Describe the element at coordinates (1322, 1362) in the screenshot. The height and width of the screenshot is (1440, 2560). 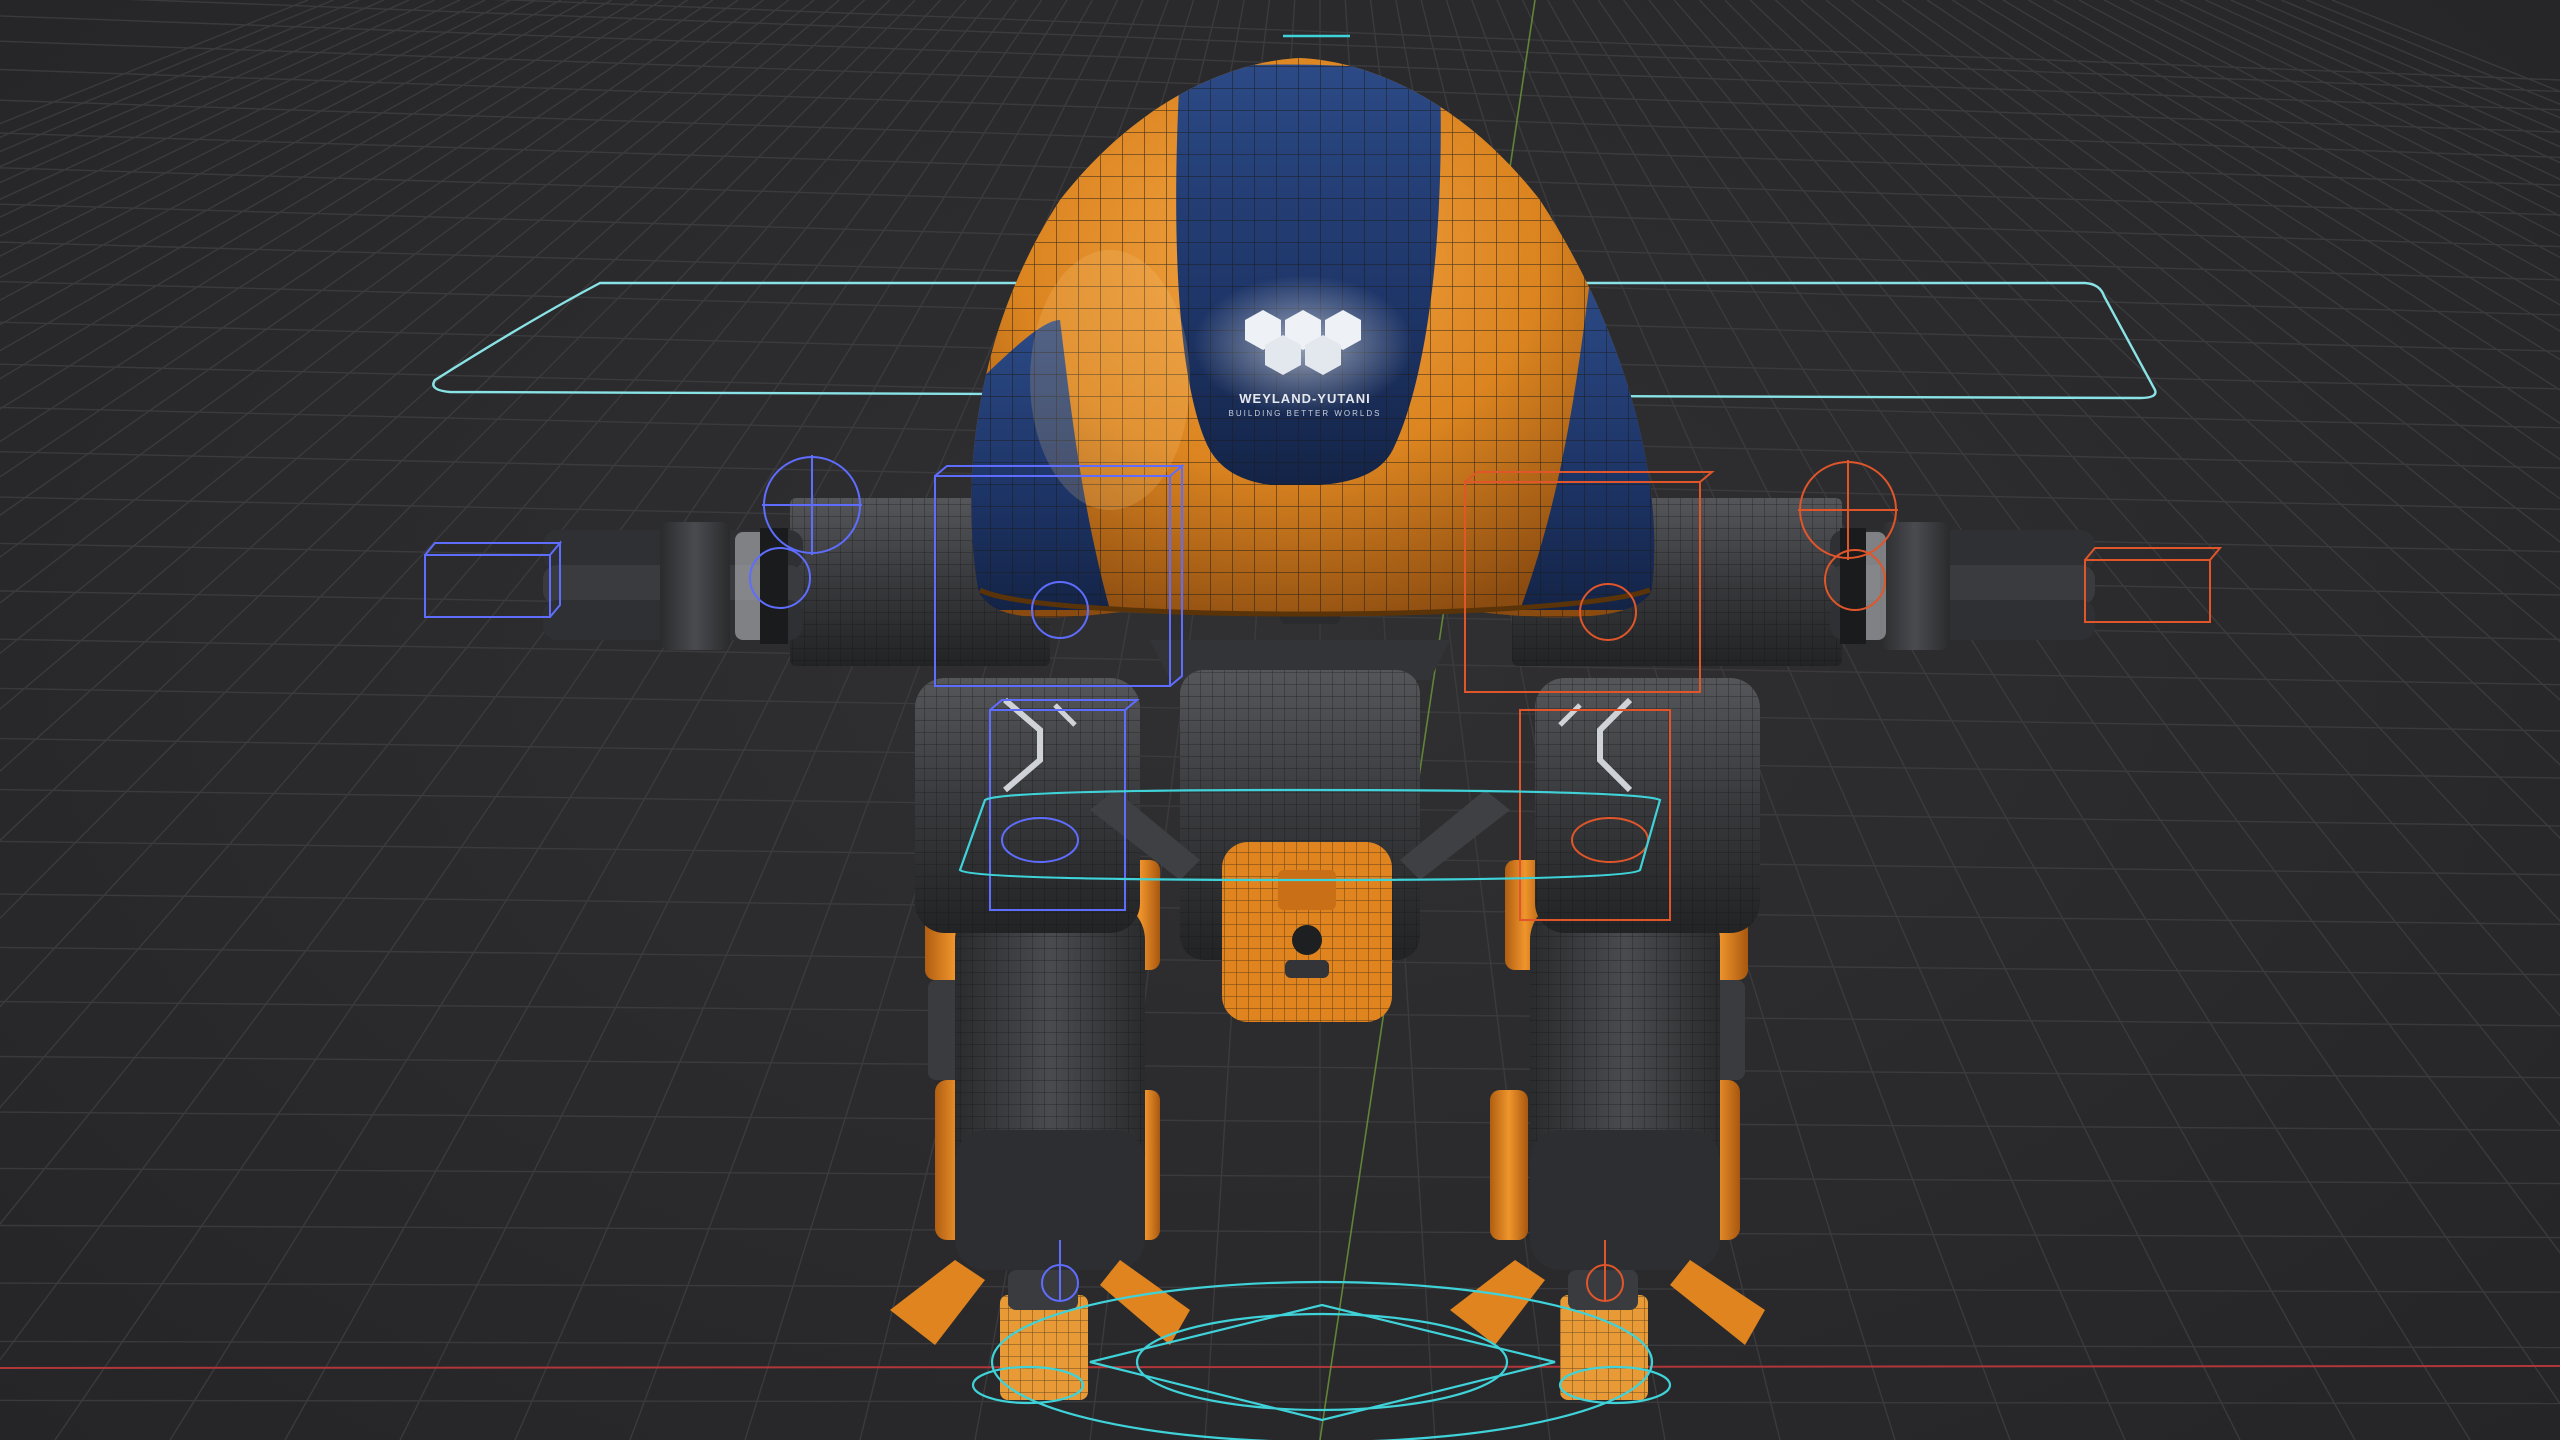
I see `root-control-inner` at that location.